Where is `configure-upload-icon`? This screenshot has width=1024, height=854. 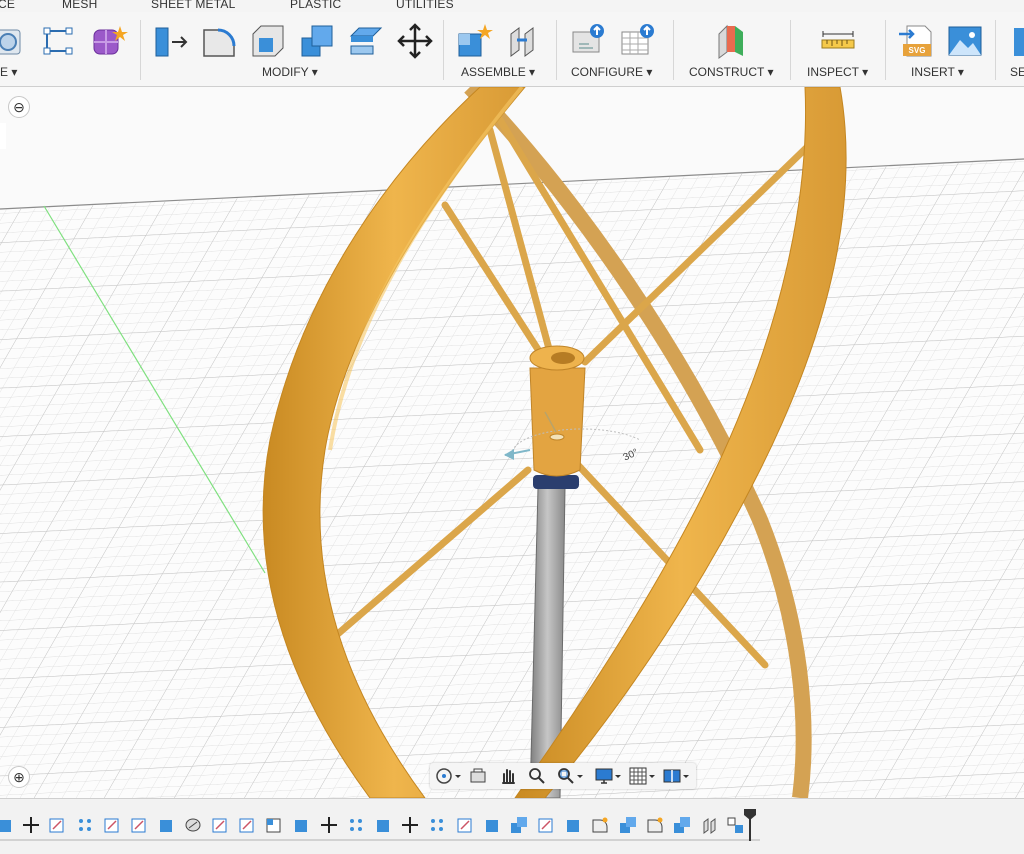
configure-upload-icon is located at coordinates (588, 41).